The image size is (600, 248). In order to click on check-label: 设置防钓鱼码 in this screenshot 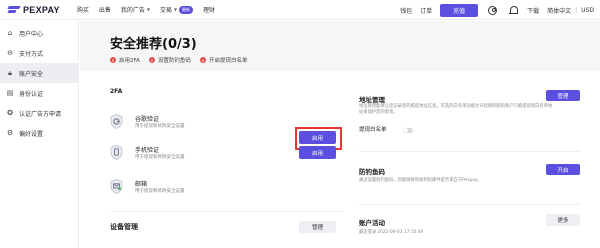, I will do `click(174, 61)`.